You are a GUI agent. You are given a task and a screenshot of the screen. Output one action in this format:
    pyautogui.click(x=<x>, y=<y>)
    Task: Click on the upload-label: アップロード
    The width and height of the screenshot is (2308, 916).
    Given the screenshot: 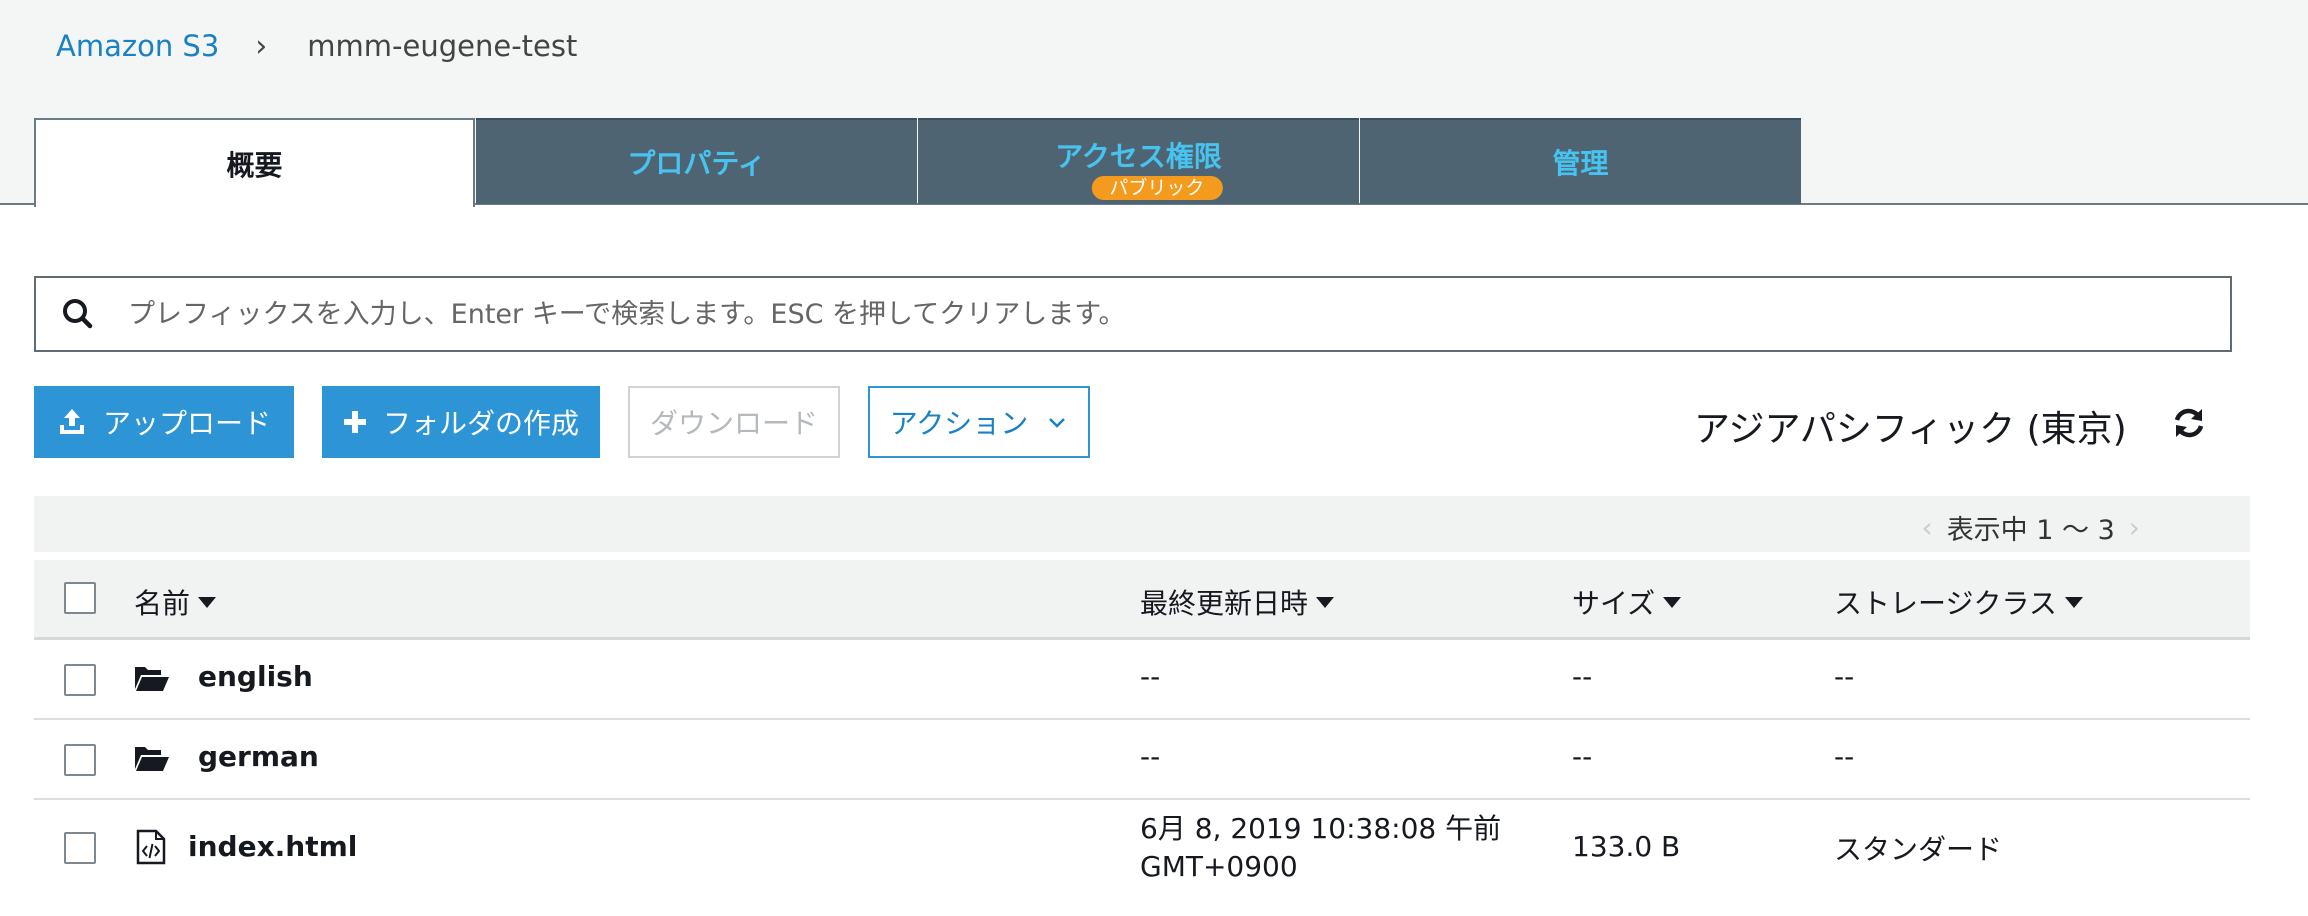 What is the action you would take?
    pyautogui.click(x=186, y=423)
    